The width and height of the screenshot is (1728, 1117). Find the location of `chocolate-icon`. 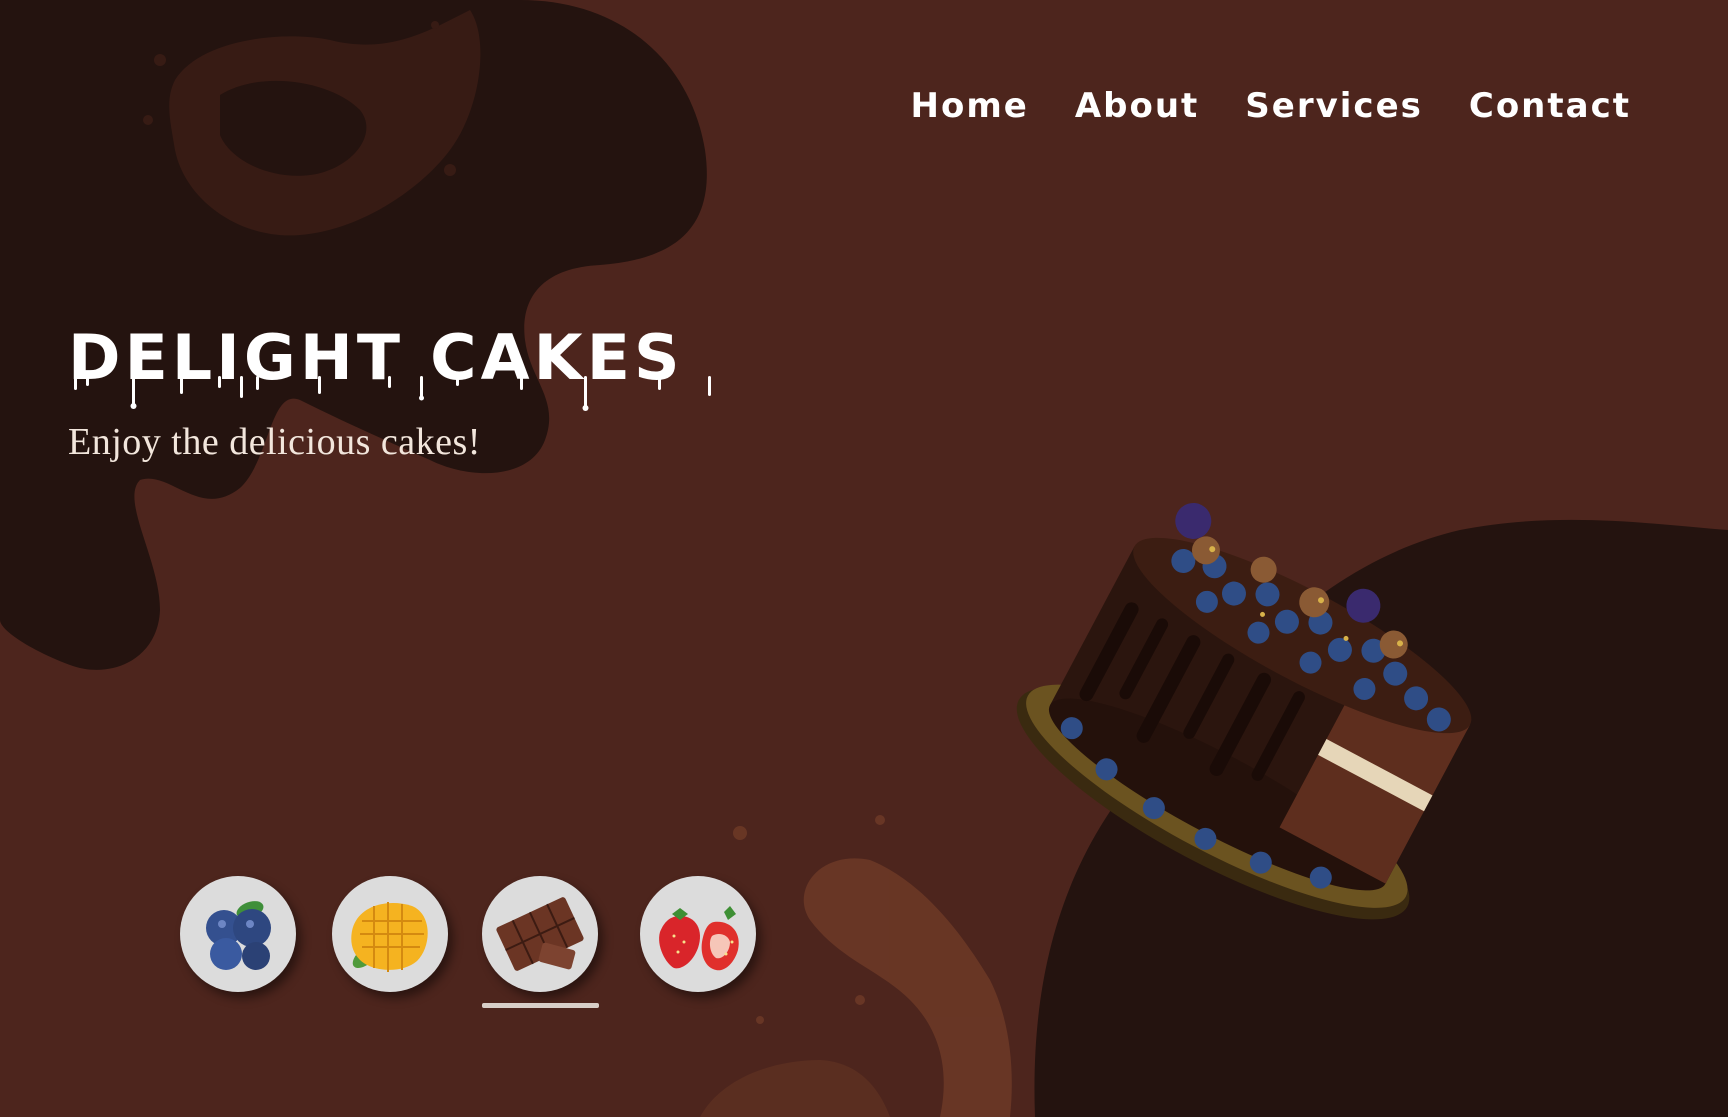

chocolate-icon is located at coordinates (540, 934).